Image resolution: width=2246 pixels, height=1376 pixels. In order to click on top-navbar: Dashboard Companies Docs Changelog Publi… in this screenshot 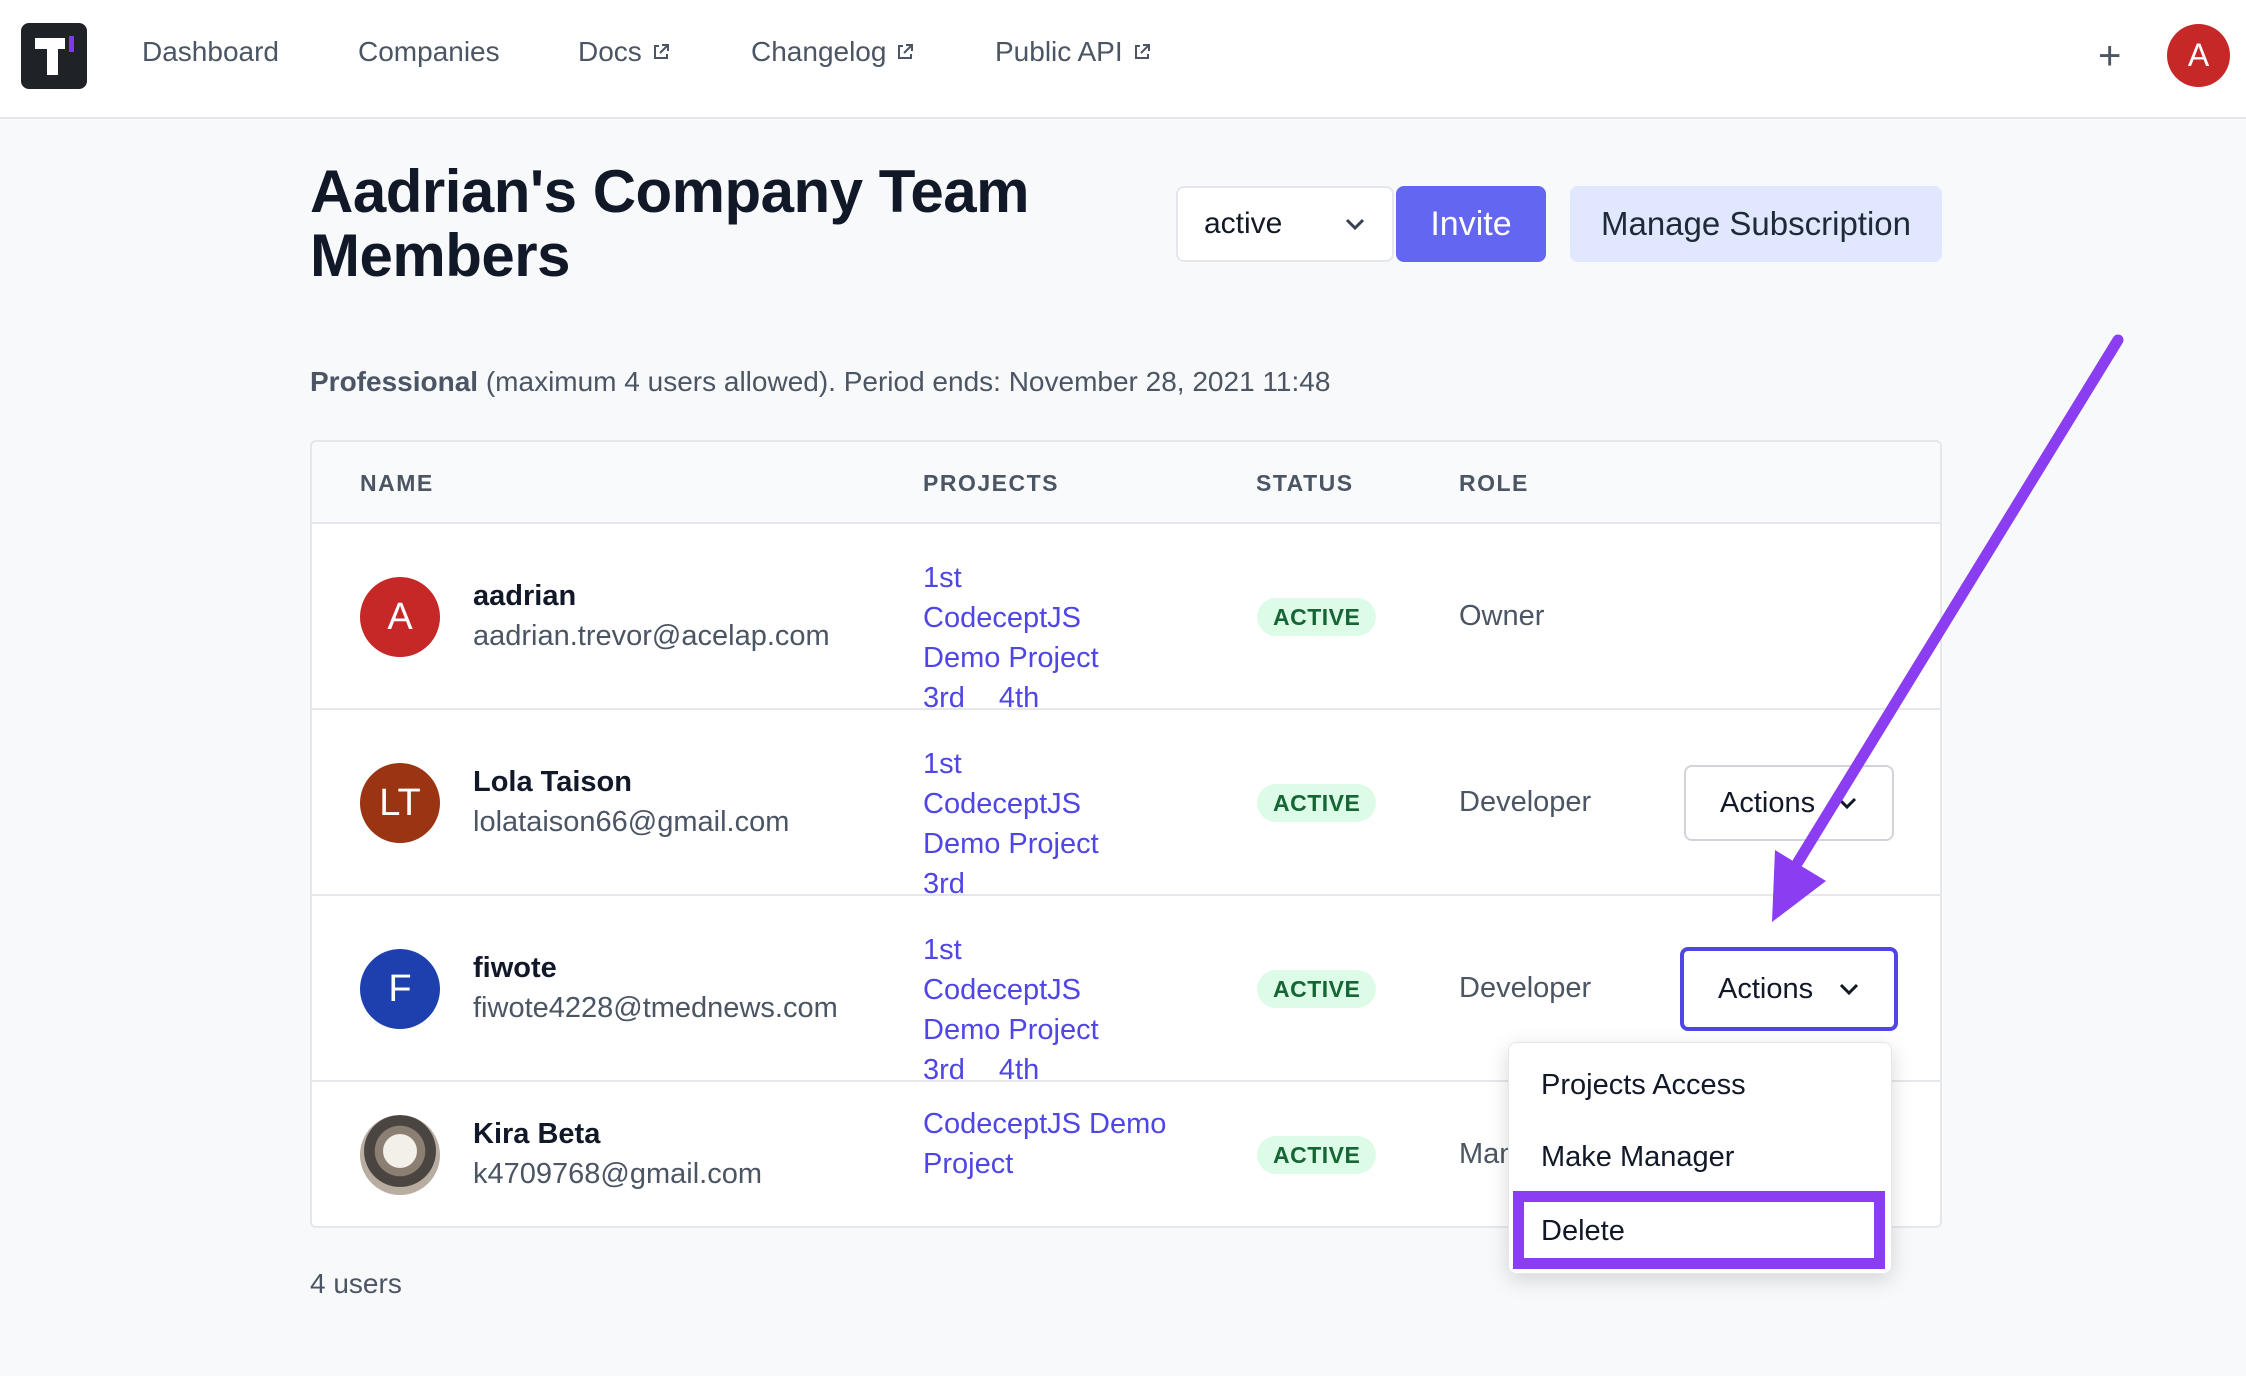, I will do `click(1123, 59)`.